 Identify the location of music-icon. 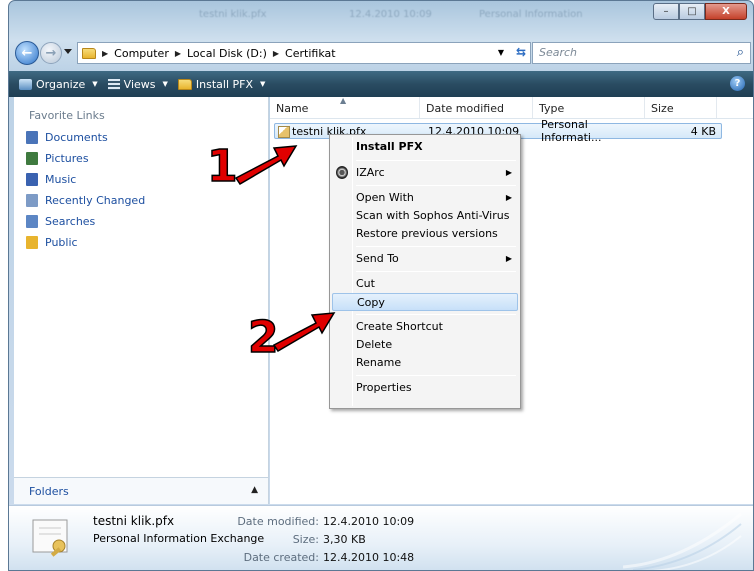
(32, 179).